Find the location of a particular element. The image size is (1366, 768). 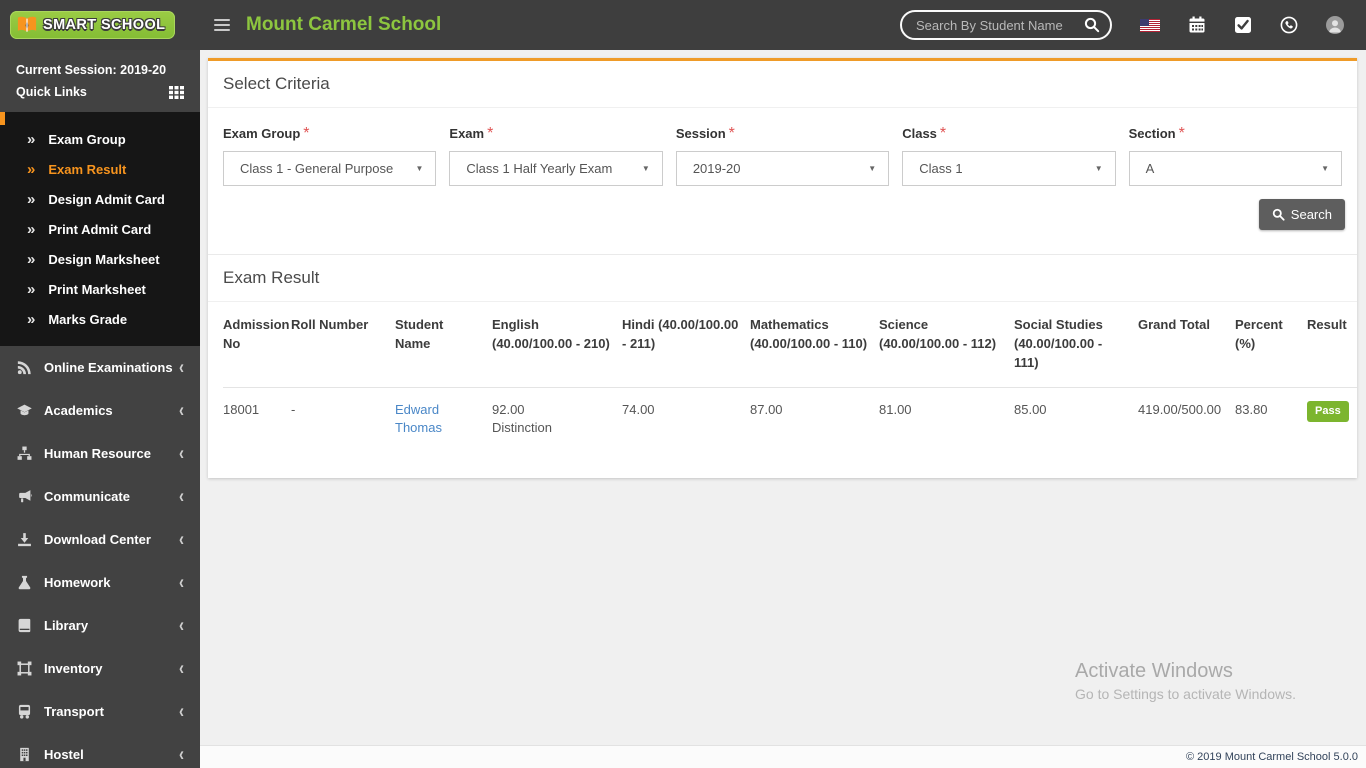

sidebar-item-homework: Homework ‹ is located at coordinates (100, 582).